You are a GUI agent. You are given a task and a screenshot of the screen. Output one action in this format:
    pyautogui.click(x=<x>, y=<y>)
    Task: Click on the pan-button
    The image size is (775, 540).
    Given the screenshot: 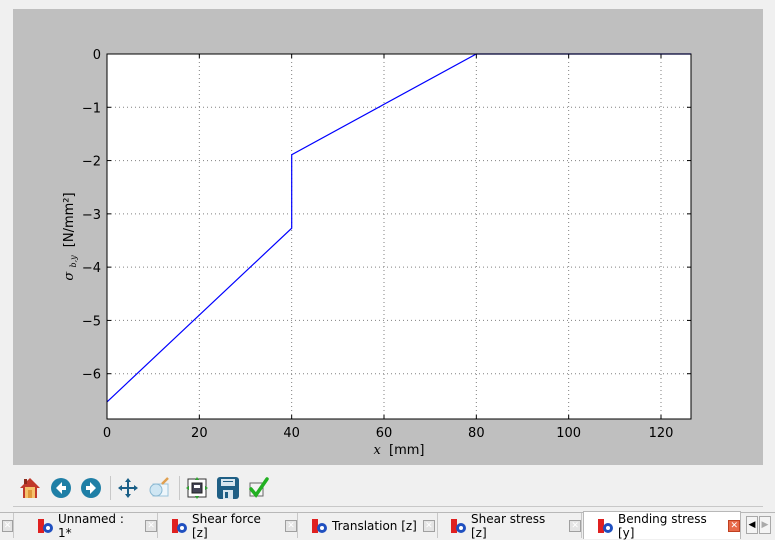 What is the action you would take?
    pyautogui.click(x=128, y=488)
    